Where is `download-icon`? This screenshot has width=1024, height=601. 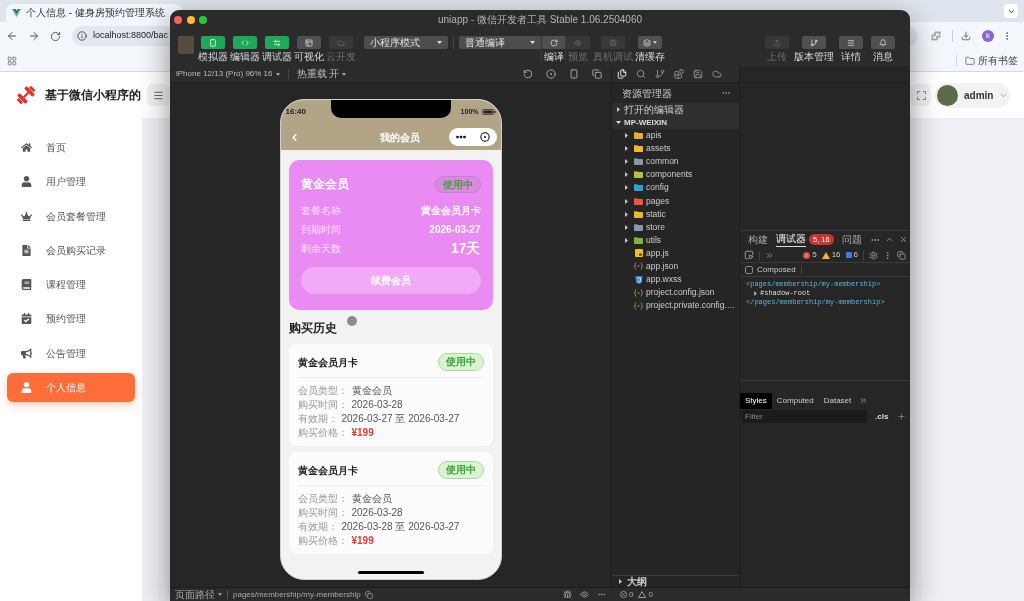
download-icon is located at coordinates (966, 36).